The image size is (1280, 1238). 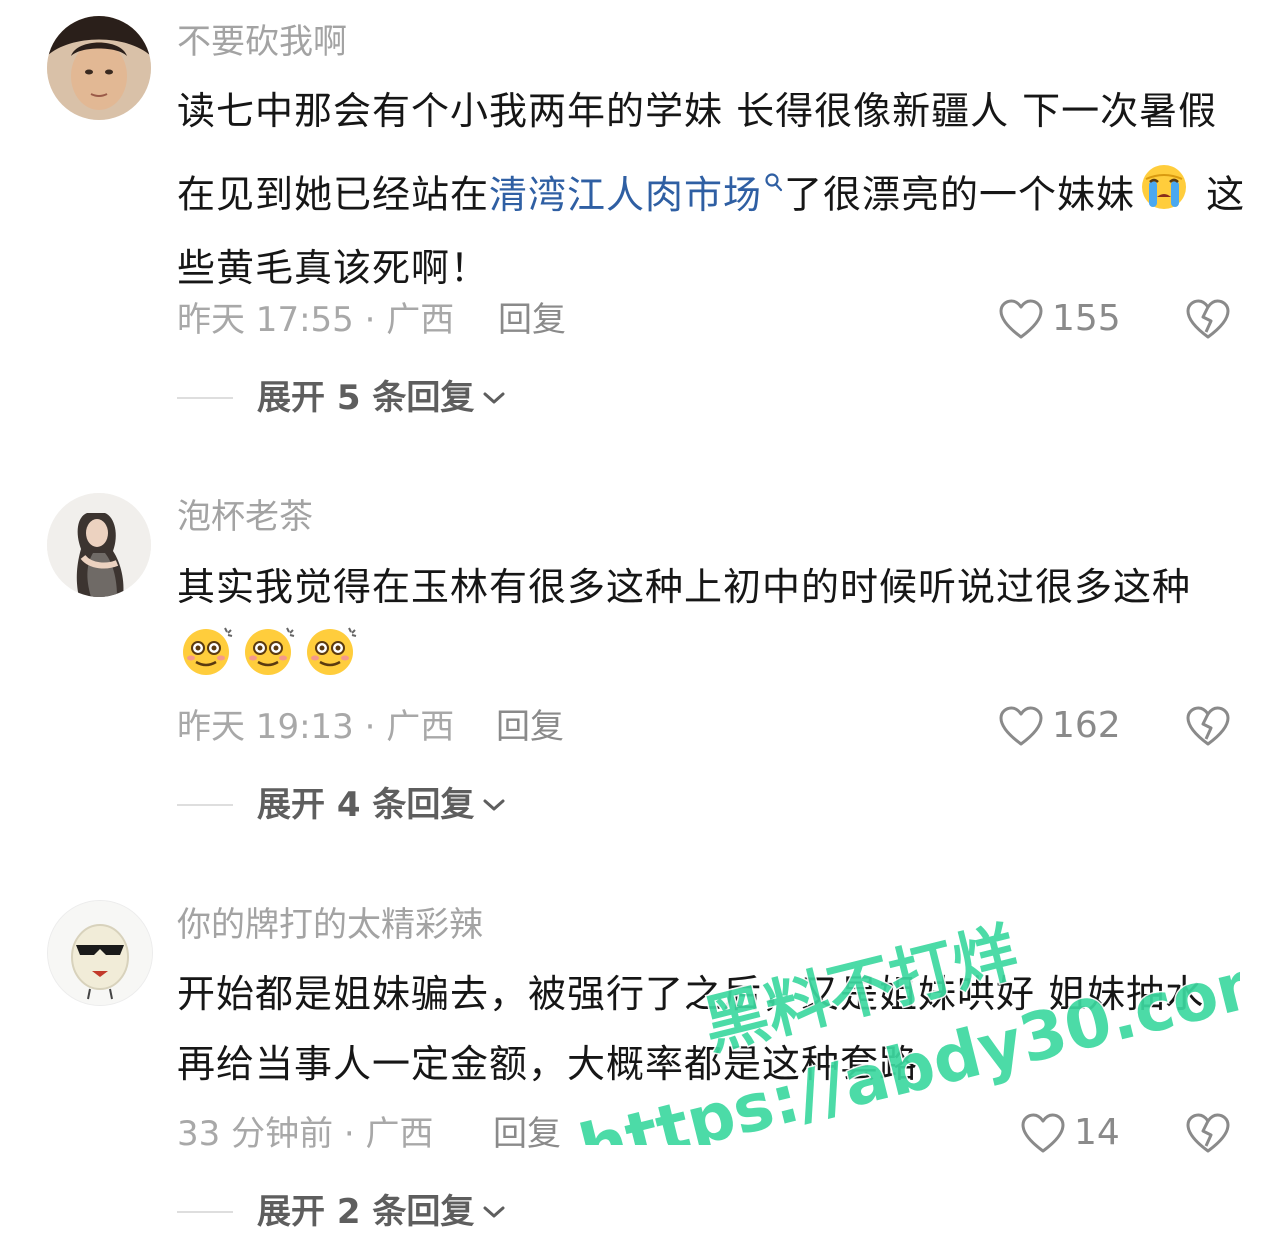 I want to click on expand-replies-label: 展开 2 条回复, so click(x=366, y=1212).